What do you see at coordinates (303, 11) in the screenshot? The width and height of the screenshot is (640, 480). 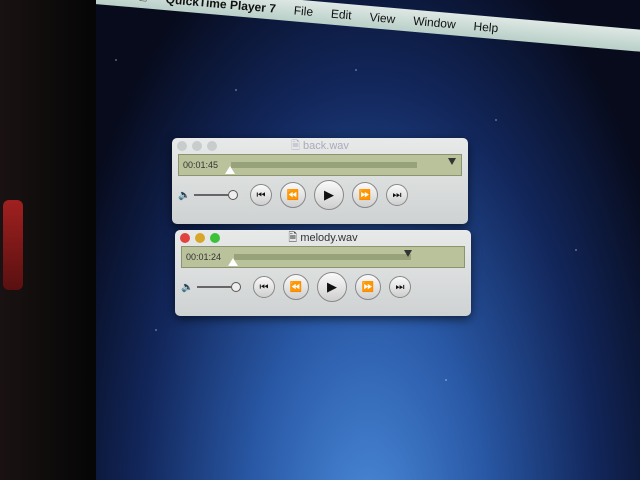 I see `menu-file: File` at bounding box center [303, 11].